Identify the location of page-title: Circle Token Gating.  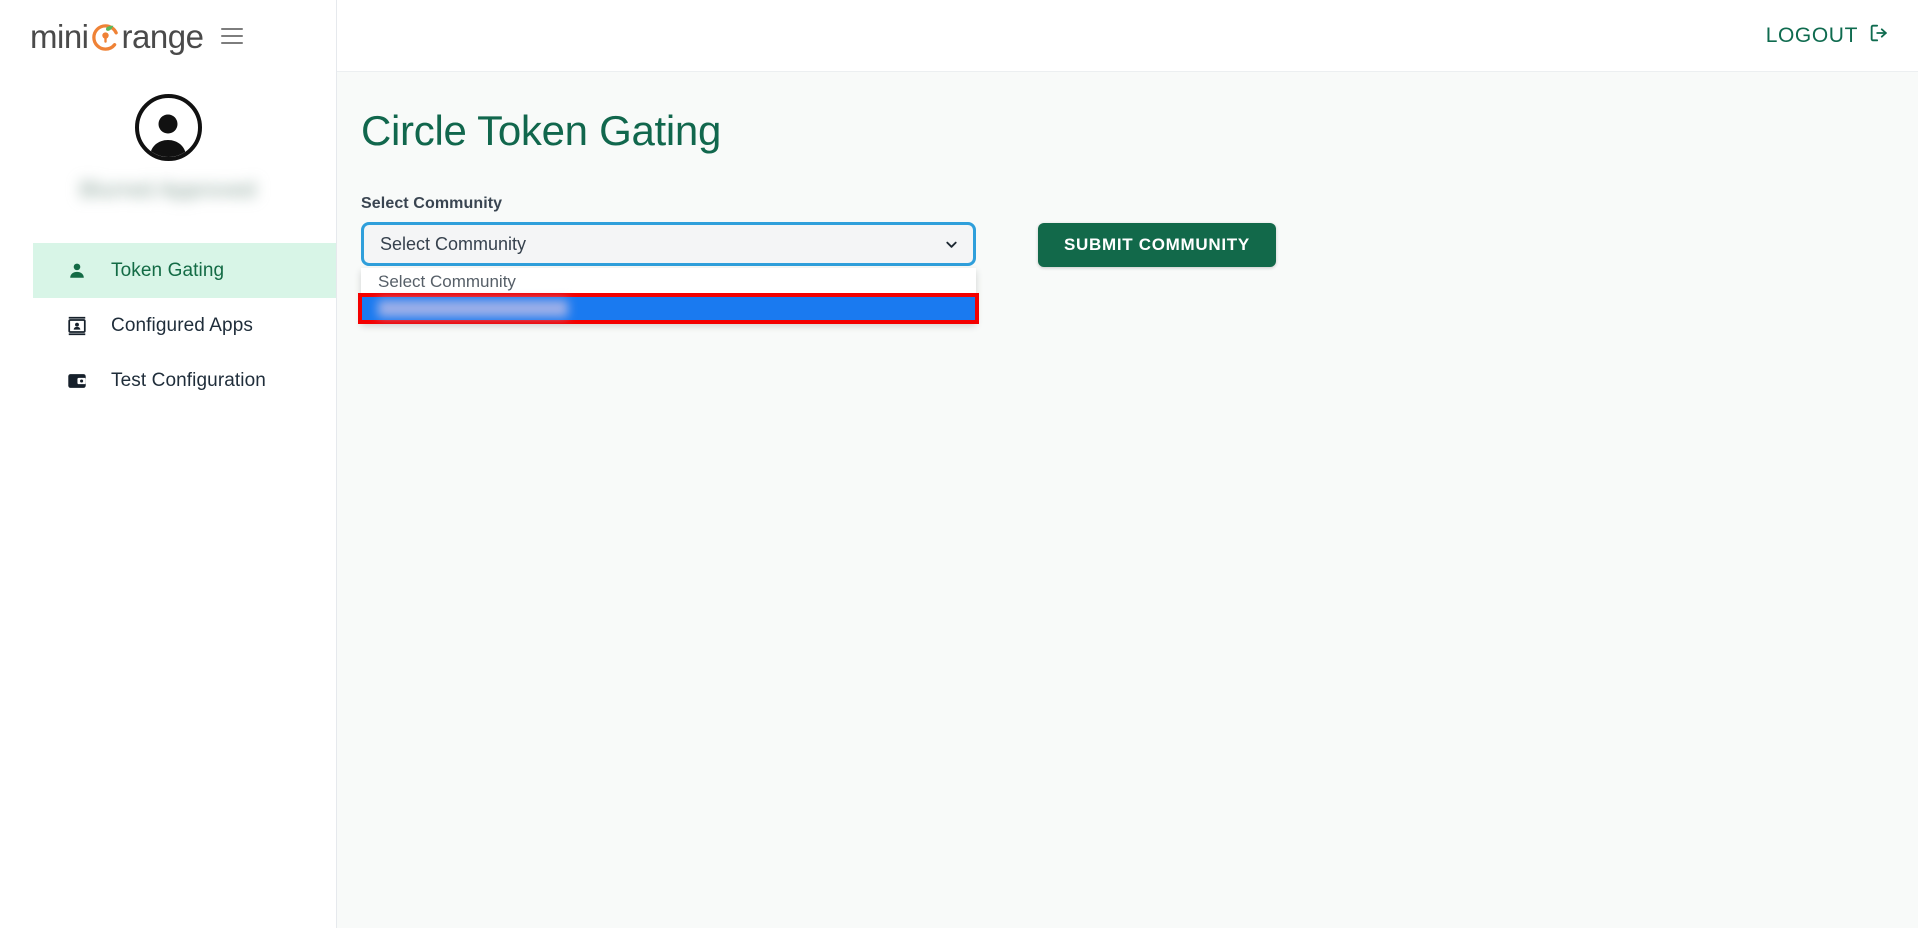
(541, 130).